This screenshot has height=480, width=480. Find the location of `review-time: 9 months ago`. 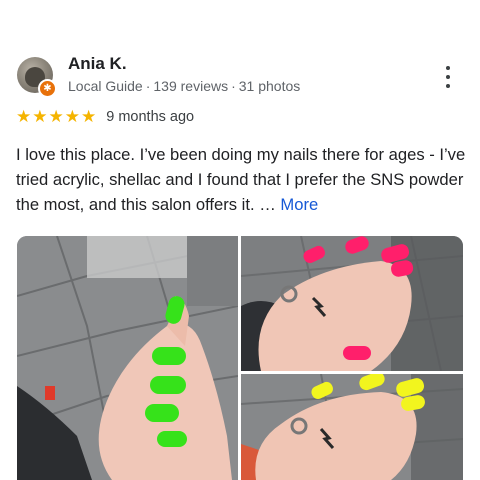

review-time: 9 months ago is located at coordinates (150, 117).